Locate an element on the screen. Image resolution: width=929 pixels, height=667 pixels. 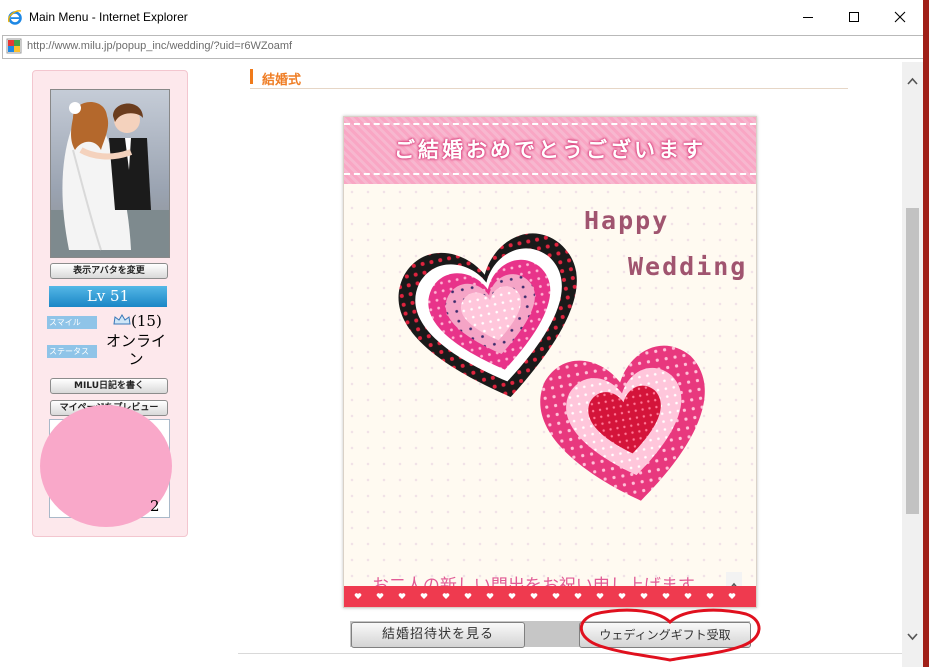
maximize-icon is located at coordinates (854, 17).